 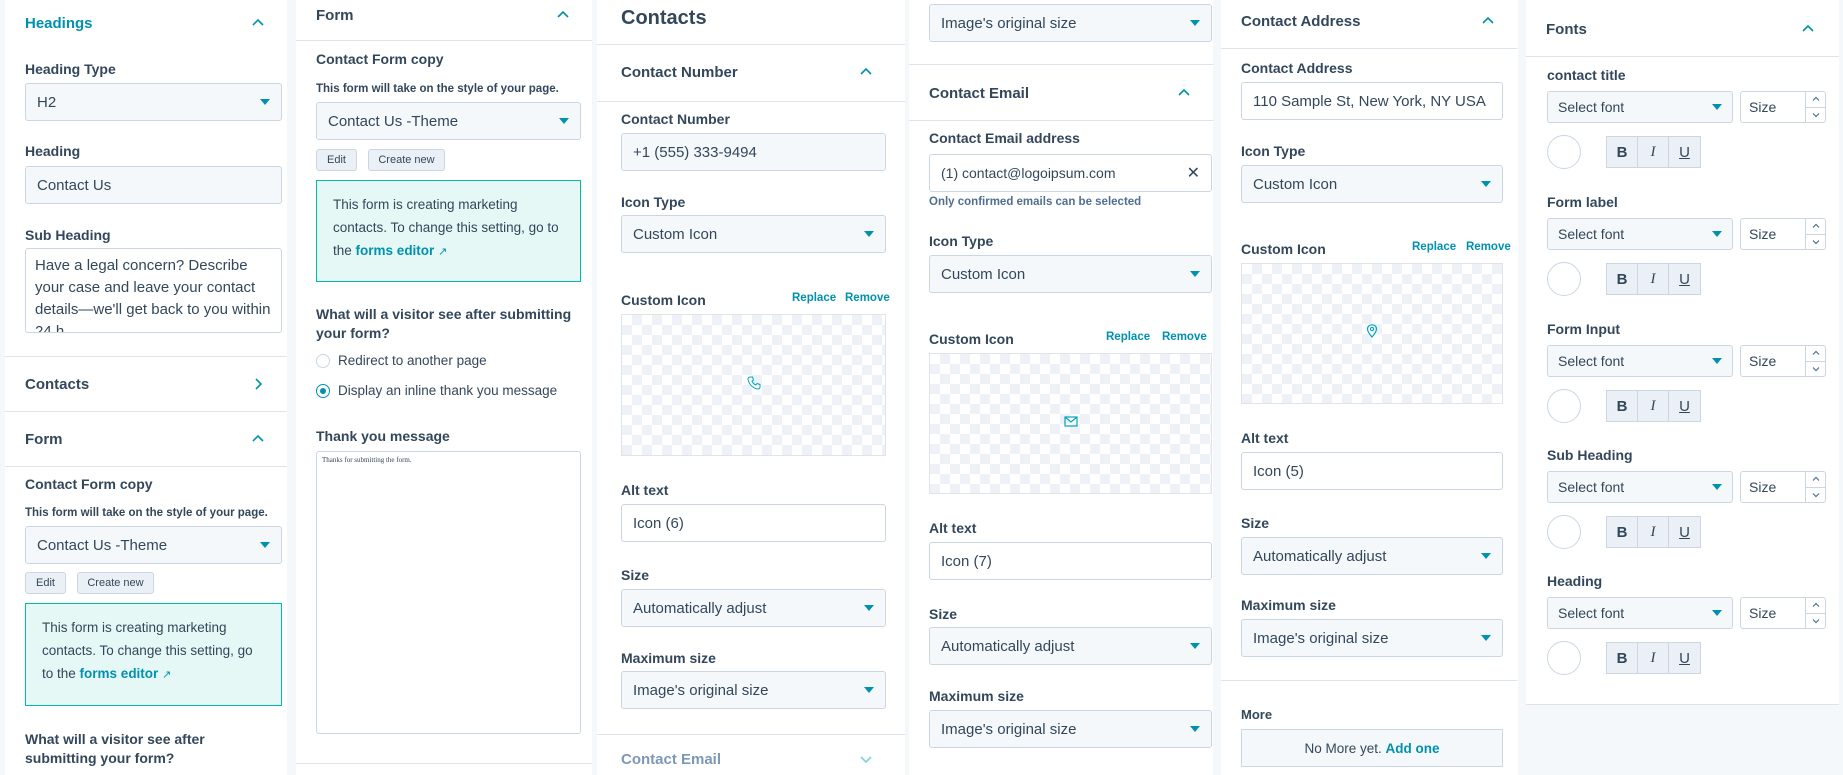 What do you see at coordinates (753, 152) in the screenshot?
I see `contact-number-input: +1 (555) 333-9494` at bounding box center [753, 152].